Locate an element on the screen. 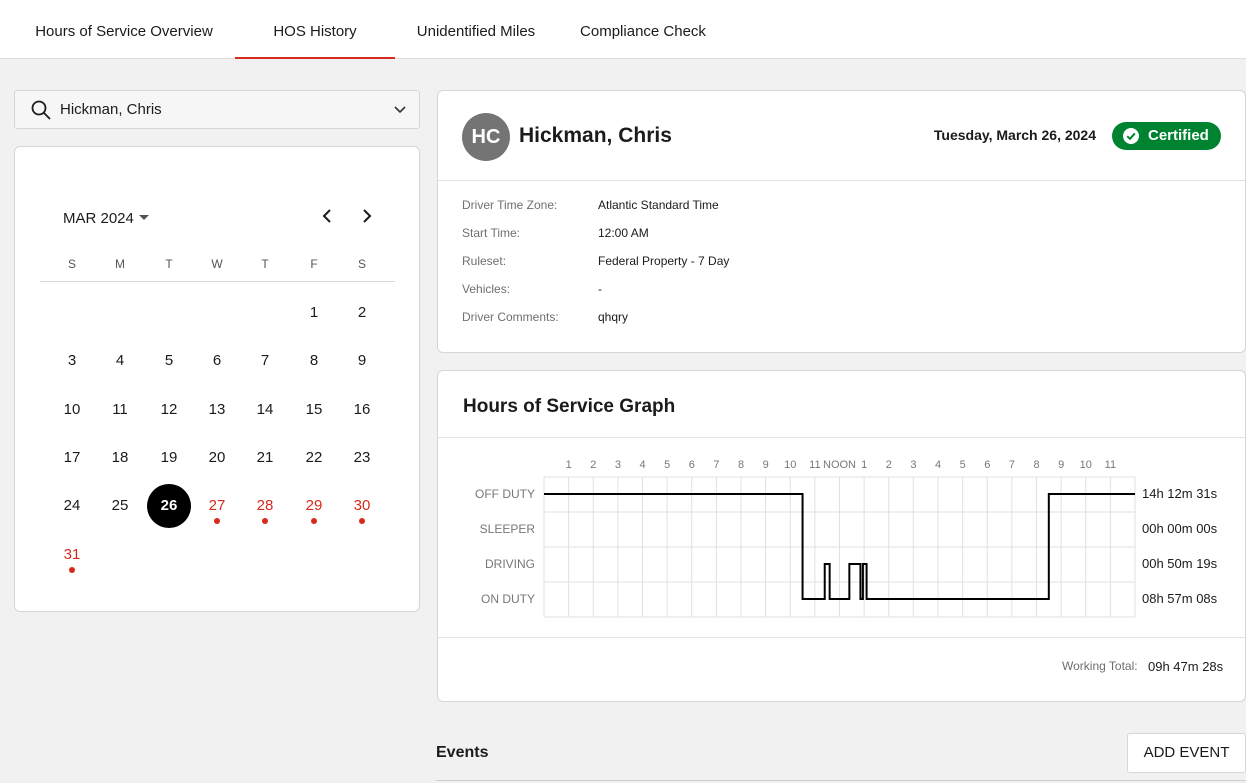 Image resolution: width=1246 pixels, height=783 pixels. tab-hours-of-service-overview: Hours of Service Overview is located at coordinates (124, 29).